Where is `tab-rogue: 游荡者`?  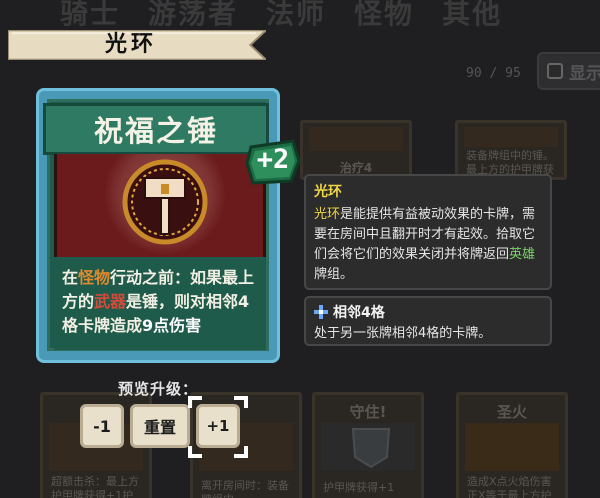 tab-rogue: 游荡者 is located at coordinates (193, 15).